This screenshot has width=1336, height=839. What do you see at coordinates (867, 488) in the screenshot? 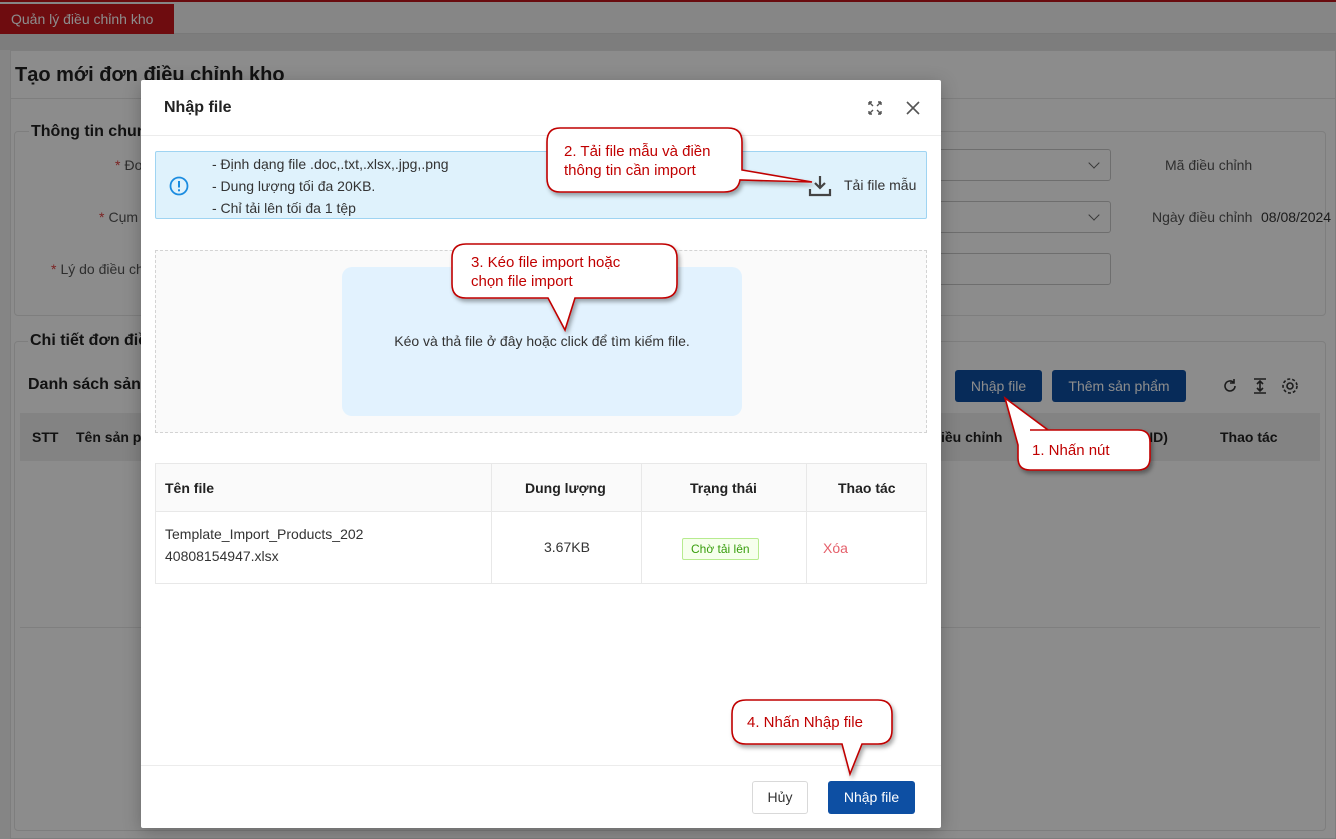
I see `col-actions: Thao tác` at bounding box center [867, 488].